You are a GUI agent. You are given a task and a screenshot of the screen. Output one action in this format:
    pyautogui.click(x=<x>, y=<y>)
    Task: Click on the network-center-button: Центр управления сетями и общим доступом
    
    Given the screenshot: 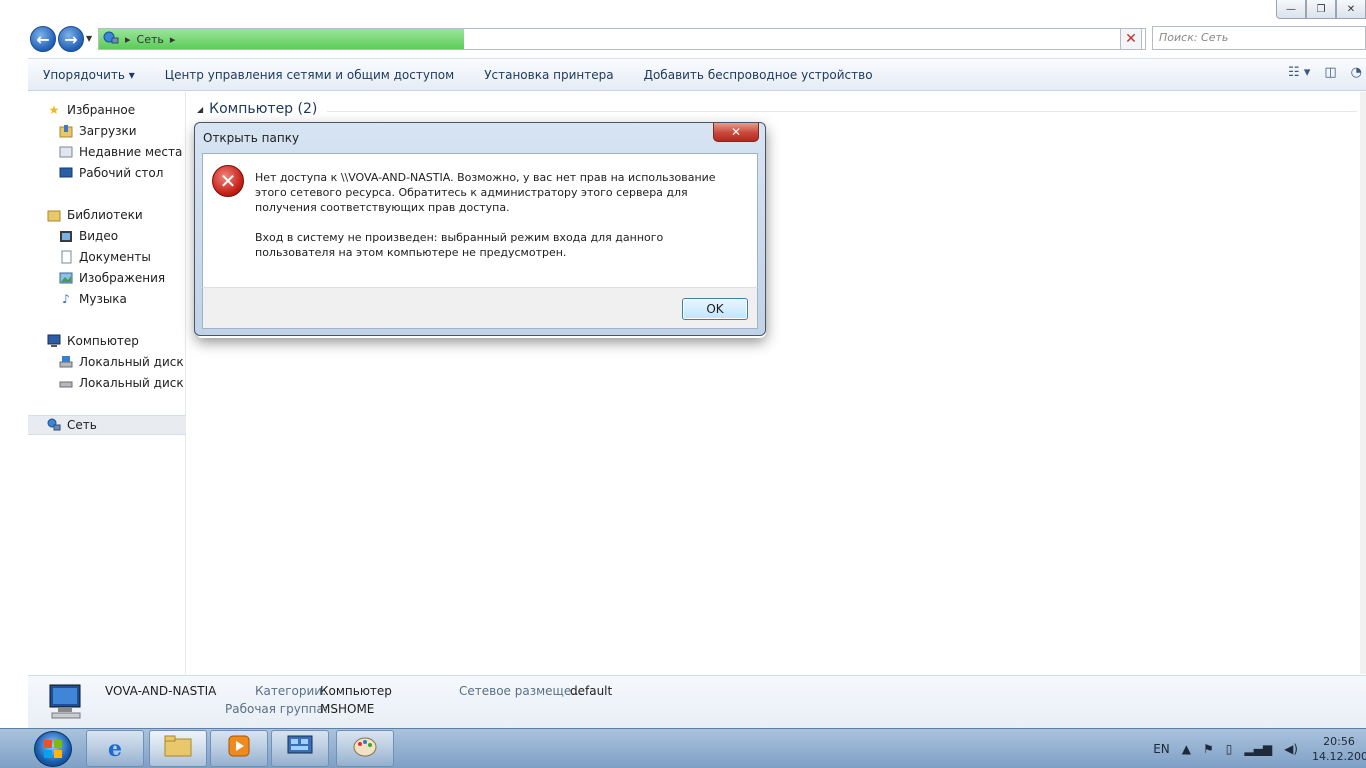 What is the action you would take?
    pyautogui.click(x=309, y=75)
    